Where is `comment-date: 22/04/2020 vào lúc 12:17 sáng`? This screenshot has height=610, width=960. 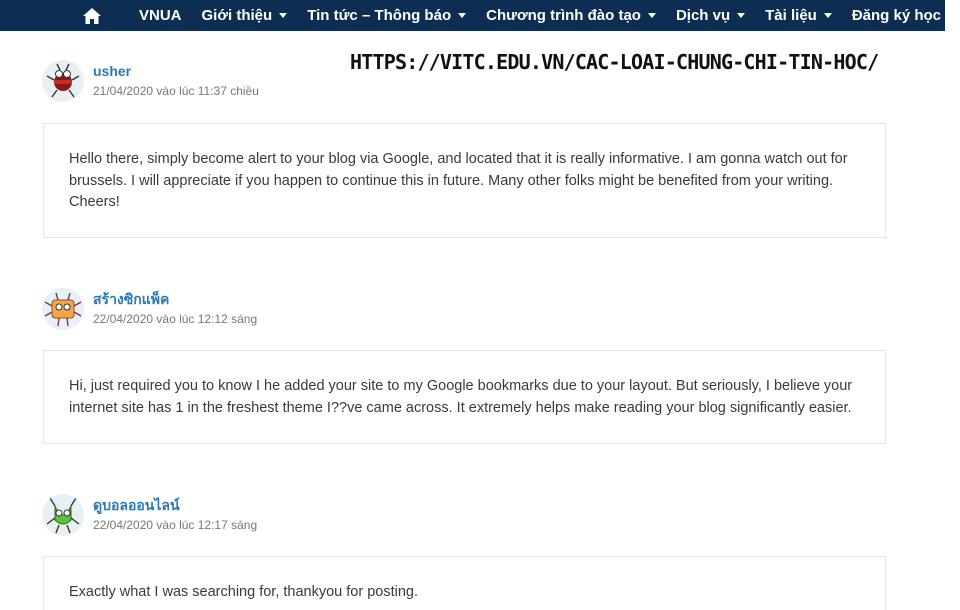 comment-date: 22/04/2020 vào lúc 12:17 sáng is located at coordinates (175, 525).